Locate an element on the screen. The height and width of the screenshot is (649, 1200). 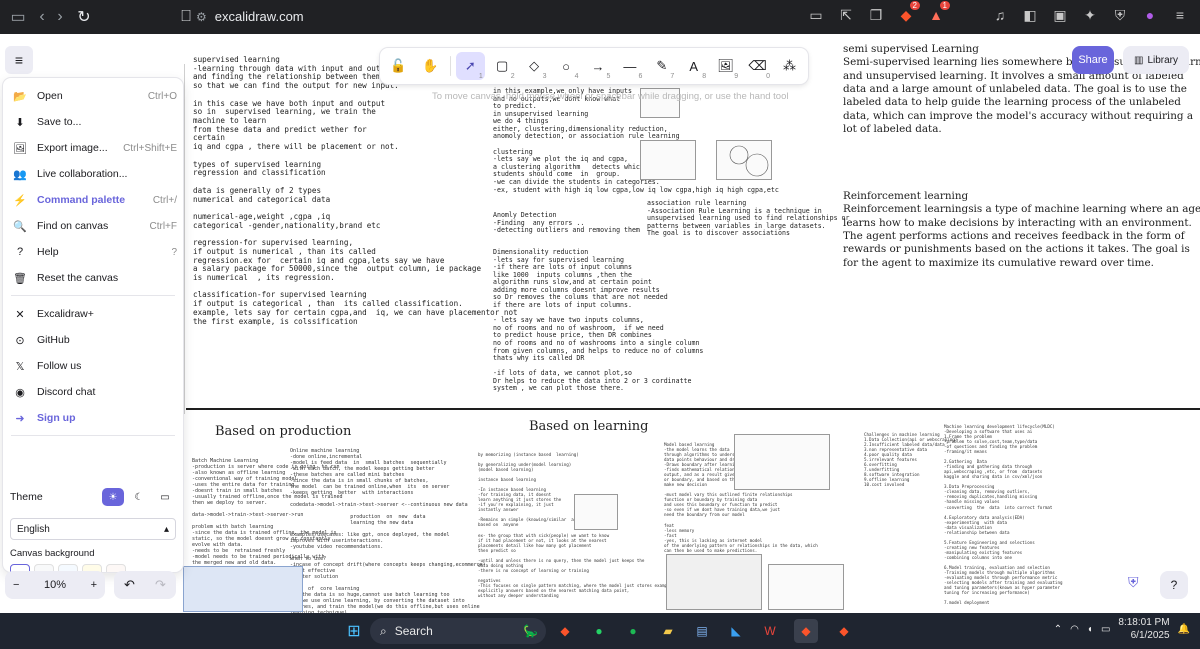
volume-icon: ◖ is located at coordinates (1090, 629).